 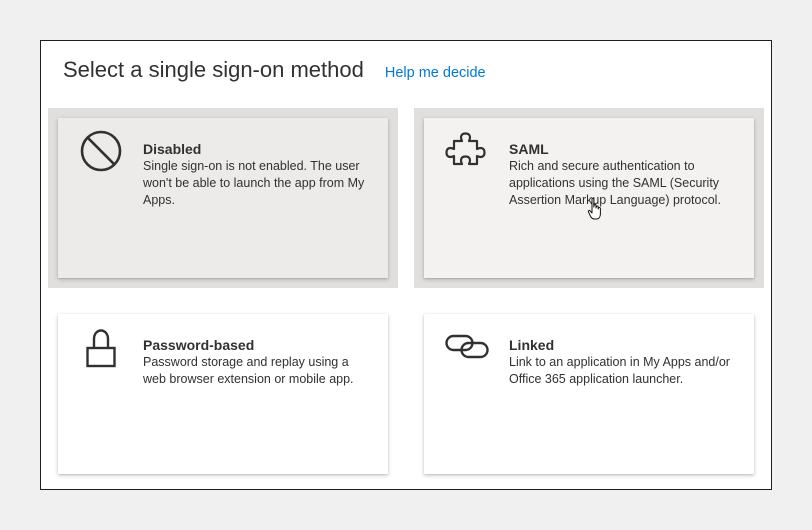 What do you see at coordinates (101, 348) in the screenshot?
I see `lock-icon` at bounding box center [101, 348].